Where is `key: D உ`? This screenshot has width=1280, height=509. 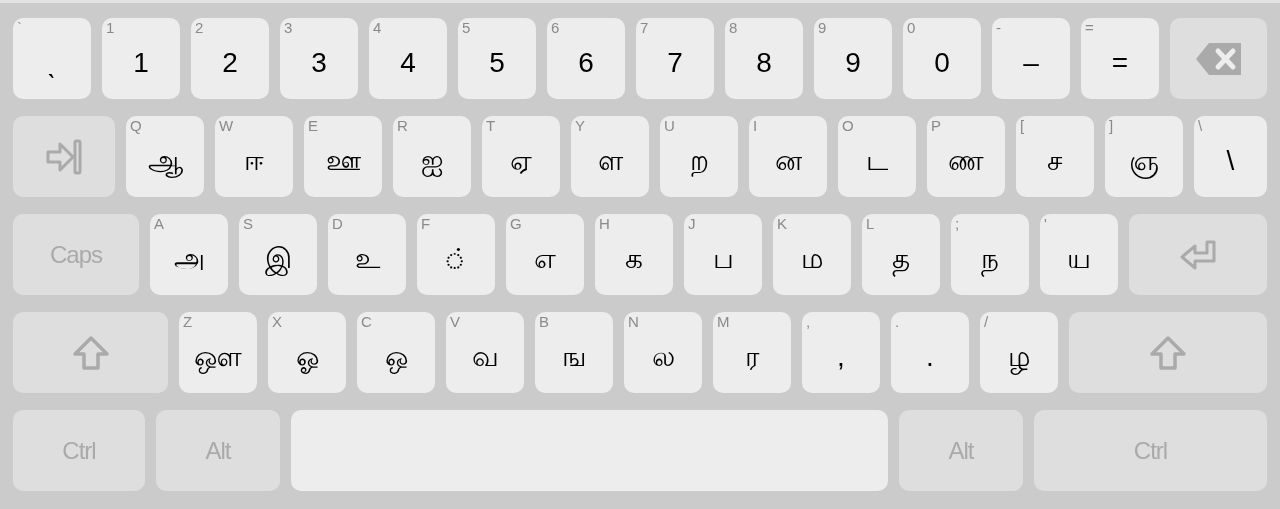
key: D உ is located at coordinates (367, 254).